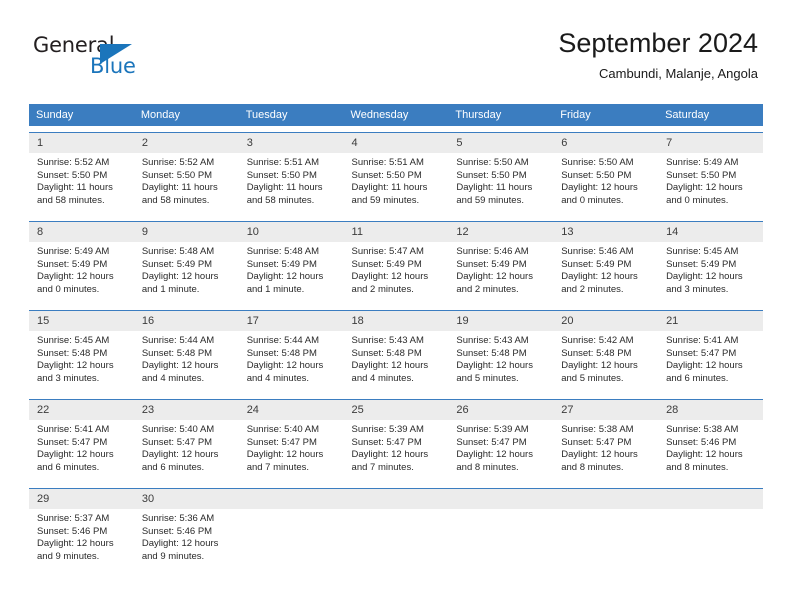 Image resolution: width=792 pixels, height=612 pixels. I want to click on sunrise-text: Sunrise: 5:41 AM, so click(73, 429).